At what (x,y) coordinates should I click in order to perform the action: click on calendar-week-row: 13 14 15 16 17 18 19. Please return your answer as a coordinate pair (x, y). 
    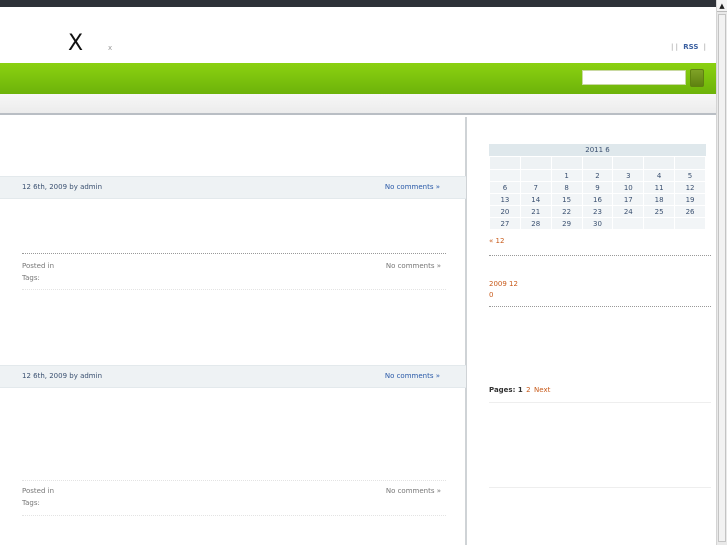
    Looking at the image, I should click on (597, 199).